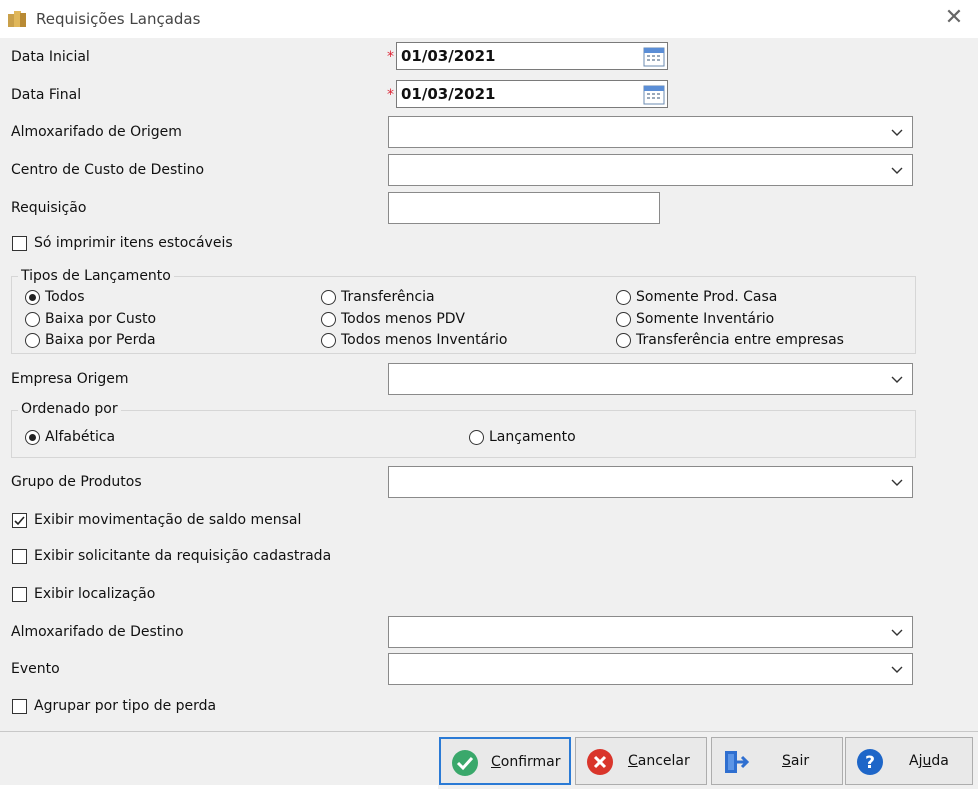 This screenshot has height=789, width=978. What do you see at coordinates (32, 340) in the screenshot?
I see `radio-baixa-perda` at bounding box center [32, 340].